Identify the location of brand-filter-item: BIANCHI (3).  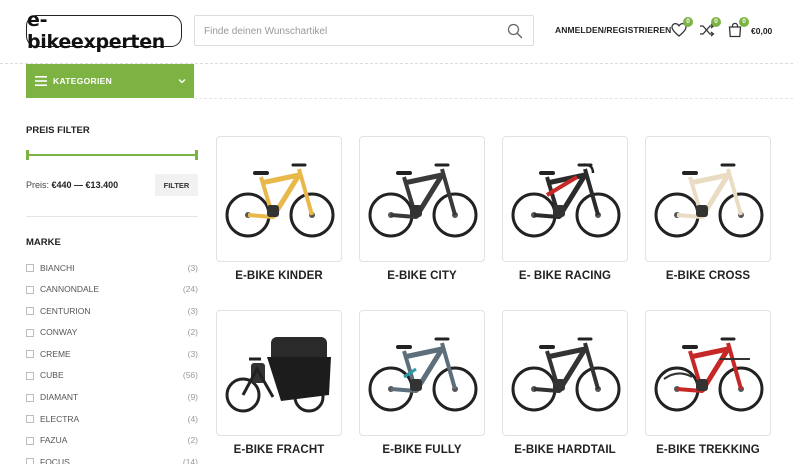
(112, 270).